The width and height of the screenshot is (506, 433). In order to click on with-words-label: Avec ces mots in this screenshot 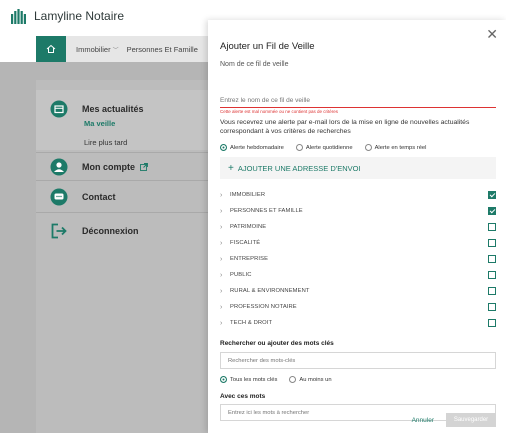, I will do `click(243, 396)`.